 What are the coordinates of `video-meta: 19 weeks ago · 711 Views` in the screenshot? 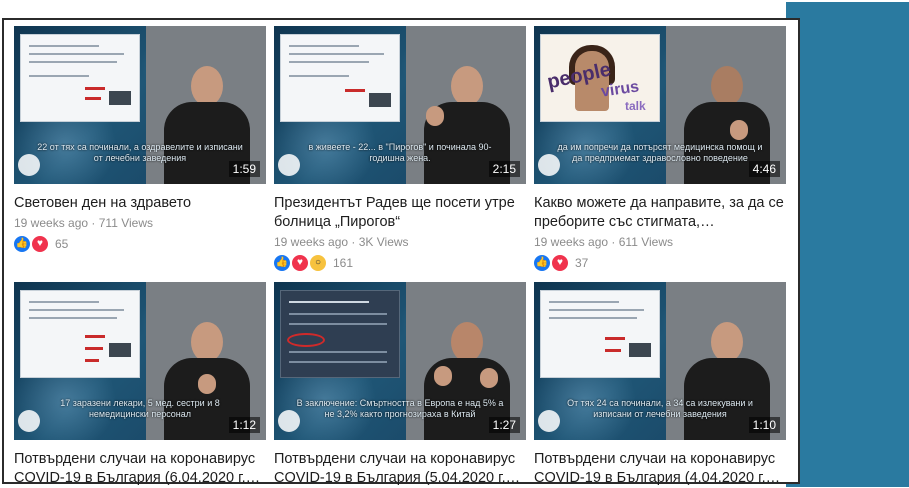 It's located at (83, 223).